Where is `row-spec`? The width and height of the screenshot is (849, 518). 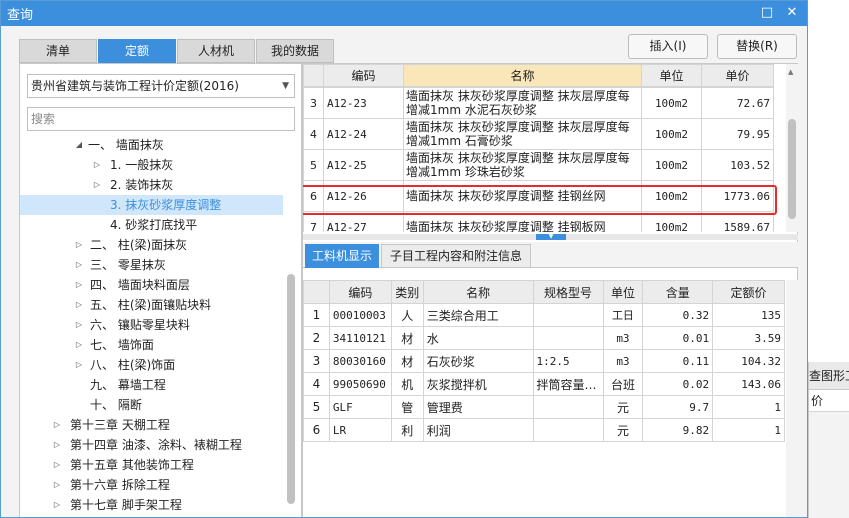
row-spec is located at coordinates (568, 338).